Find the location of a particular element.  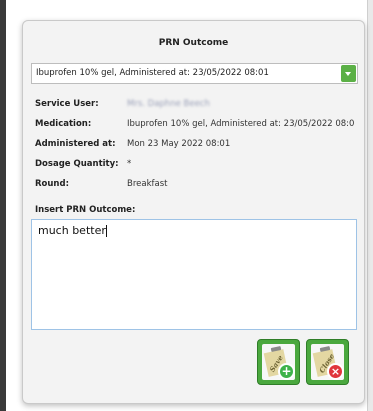

service-user-label: Service User: is located at coordinates (67, 104).